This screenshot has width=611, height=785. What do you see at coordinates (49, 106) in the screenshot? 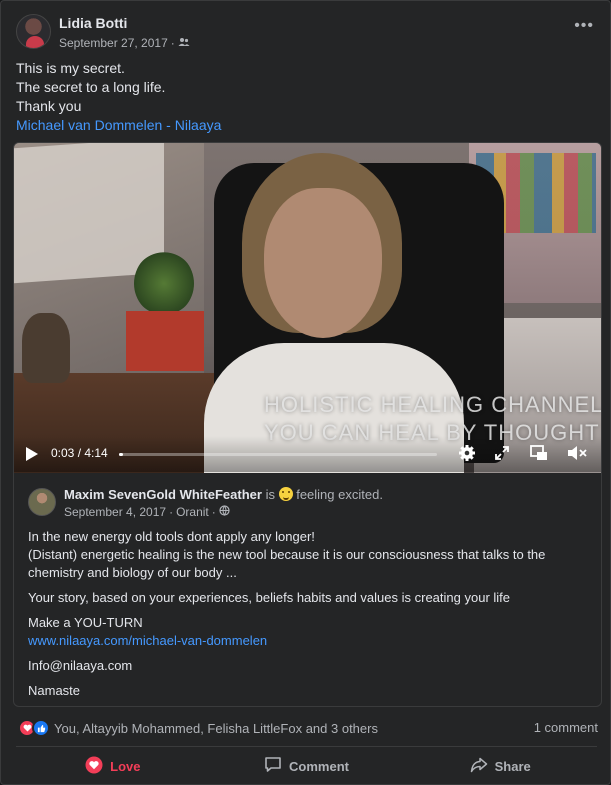
I see `post-line: Thank you` at bounding box center [49, 106].